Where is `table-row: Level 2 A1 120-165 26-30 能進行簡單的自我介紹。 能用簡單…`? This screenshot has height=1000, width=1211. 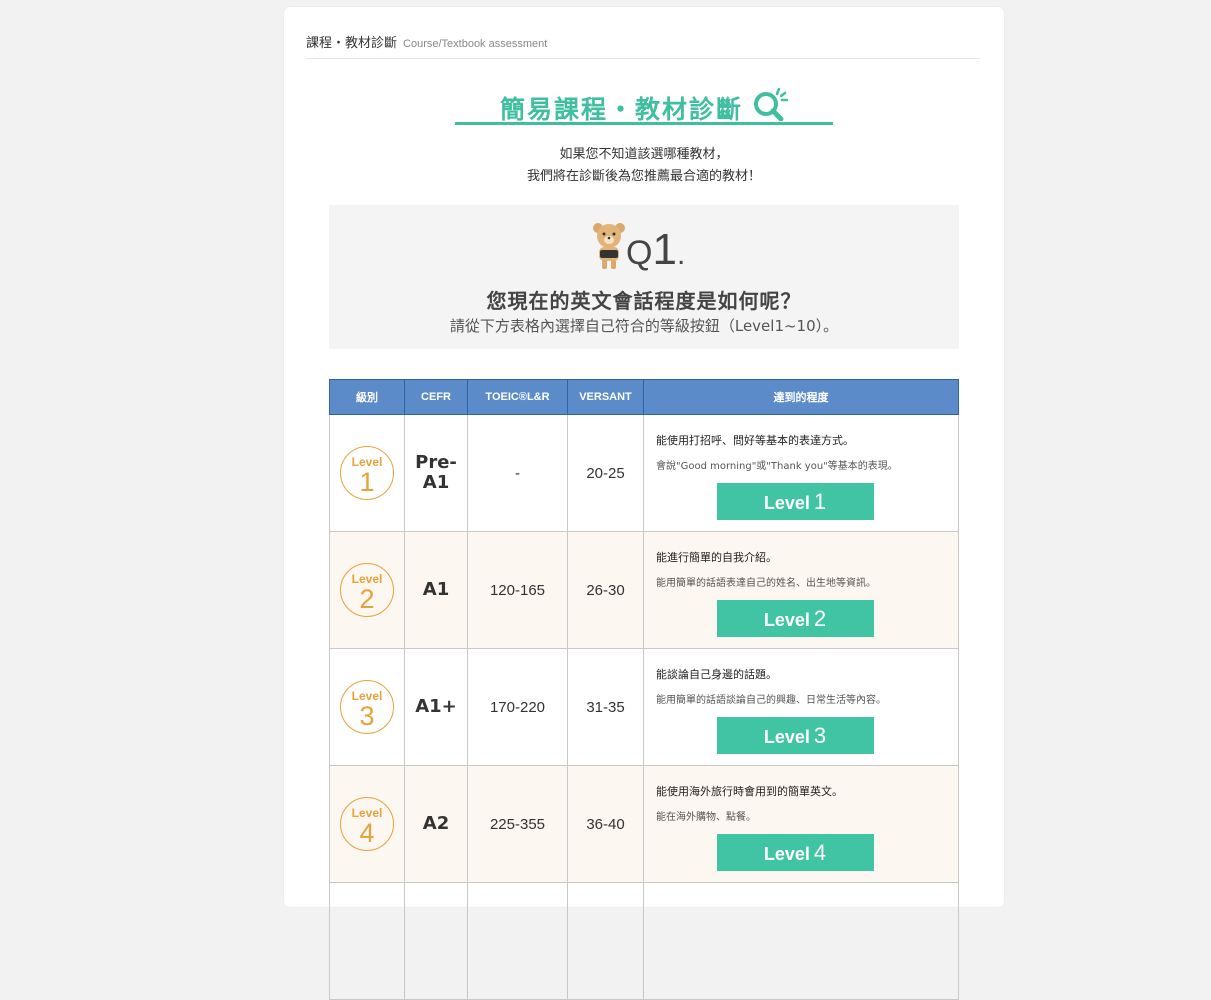 table-row: Level 2 A1 120-165 26-30 能進行簡單的自我介紹。 能用簡單… is located at coordinates (644, 590).